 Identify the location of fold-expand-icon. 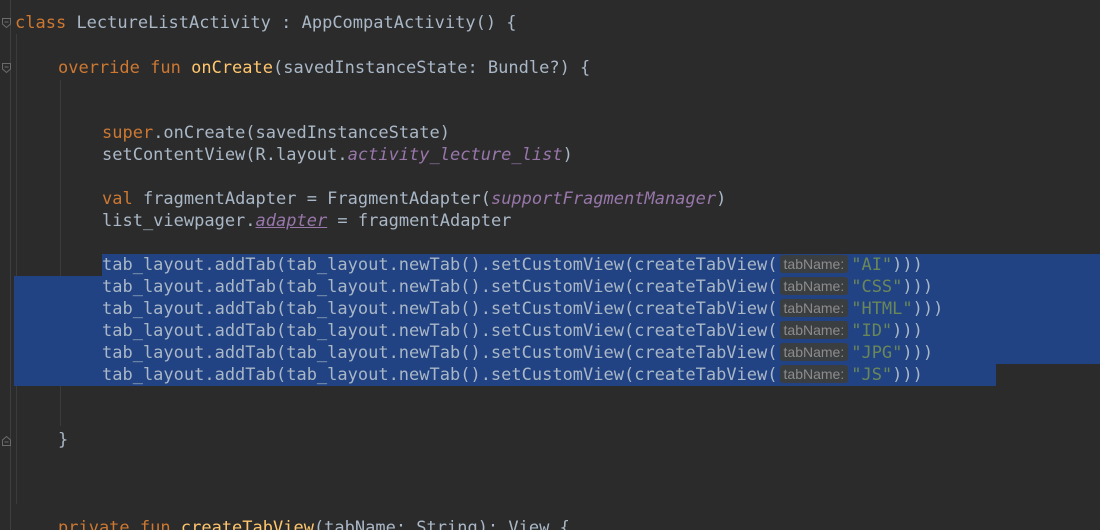
(6, 441).